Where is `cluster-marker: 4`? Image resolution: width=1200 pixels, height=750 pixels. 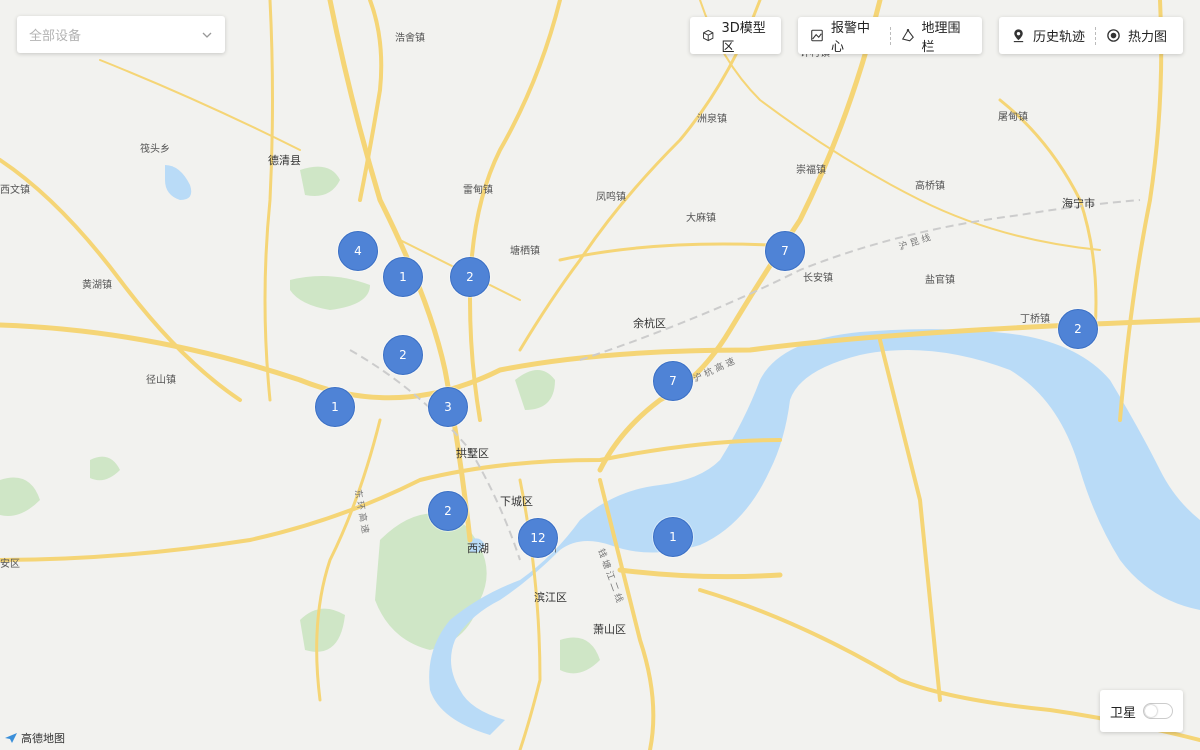
cluster-marker: 4 is located at coordinates (358, 251).